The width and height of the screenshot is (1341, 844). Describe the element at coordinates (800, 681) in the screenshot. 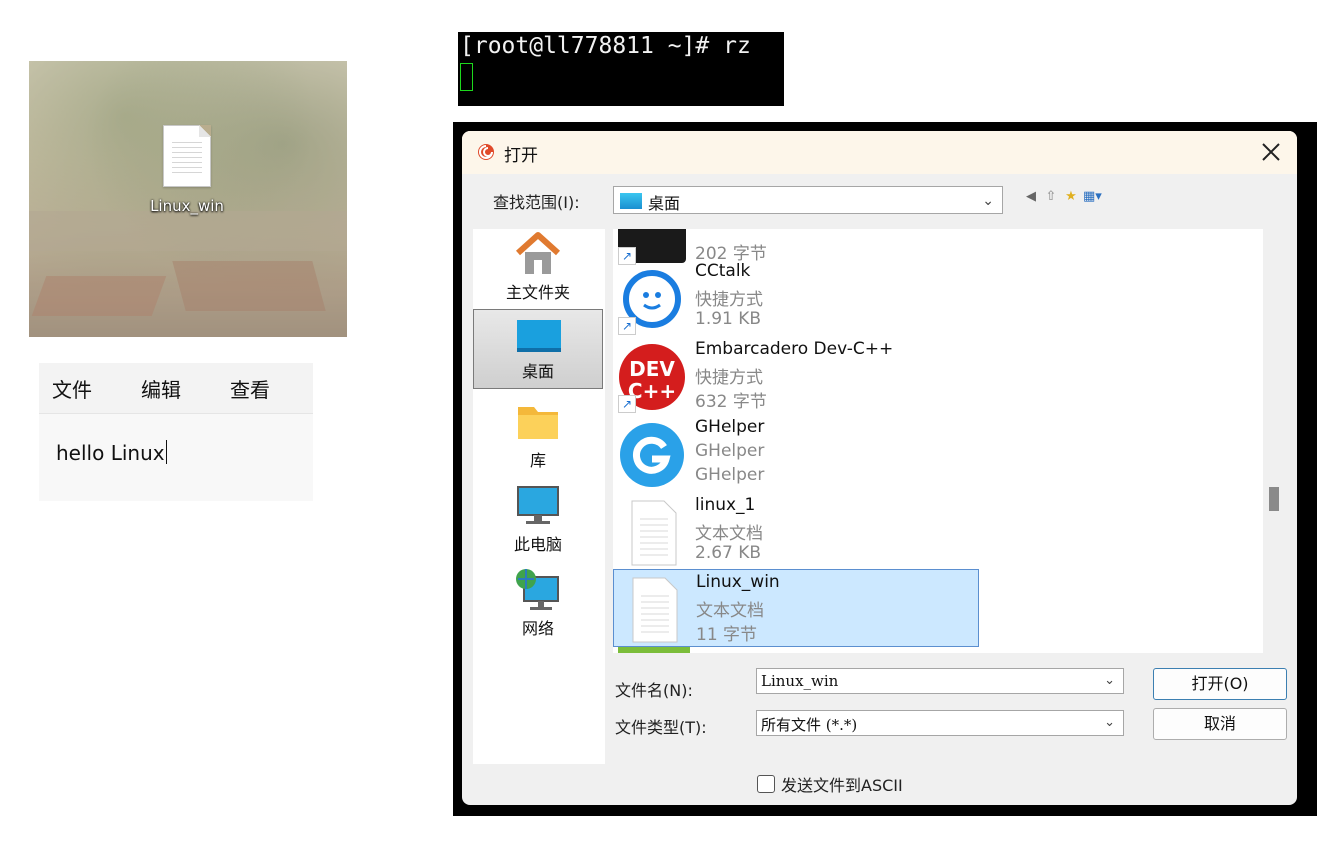

I see `filename-value: Linux_win` at that location.